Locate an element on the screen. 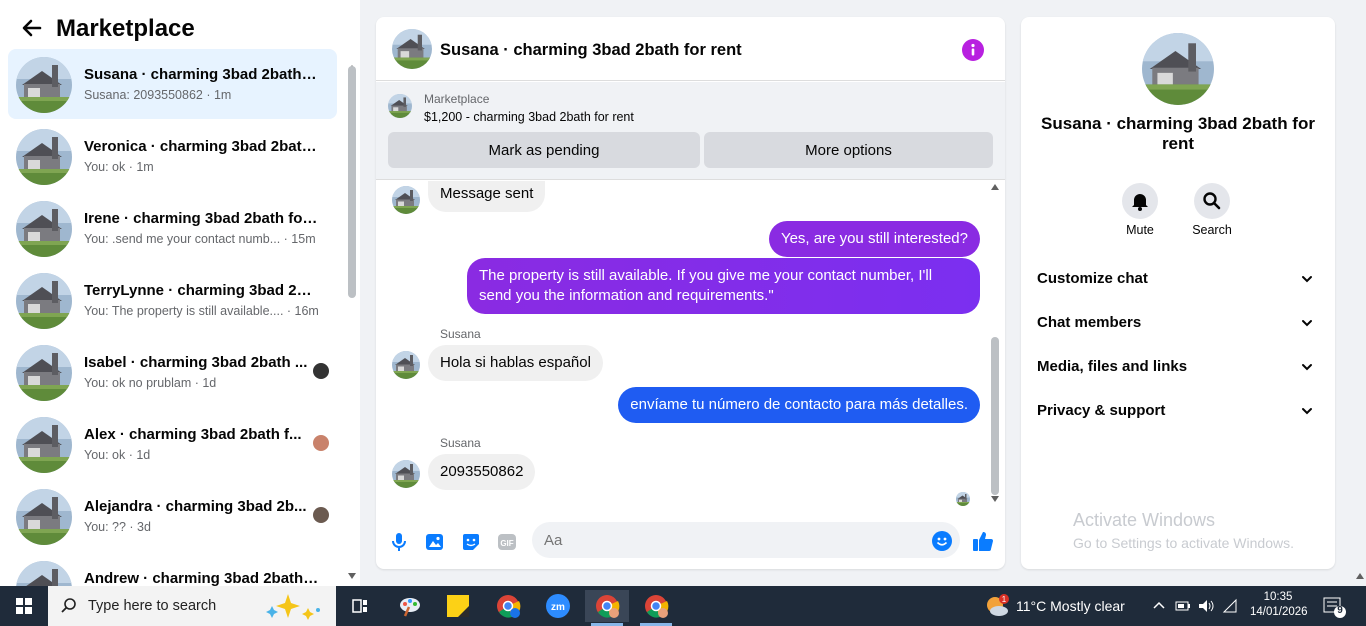  details-title: Susana · charming 3bad 2bath for rent is located at coordinates (1178, 133).